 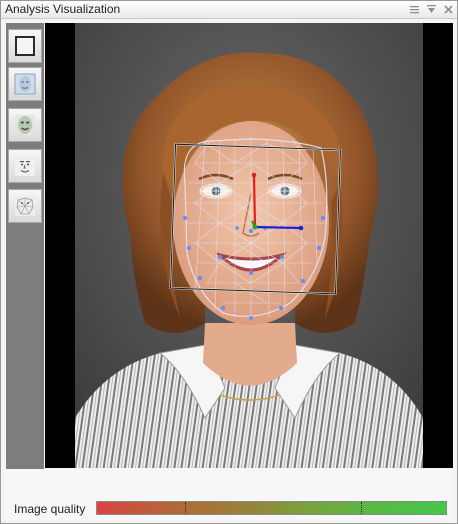 I want to click on pin-icon, so click(x=431, y=9).